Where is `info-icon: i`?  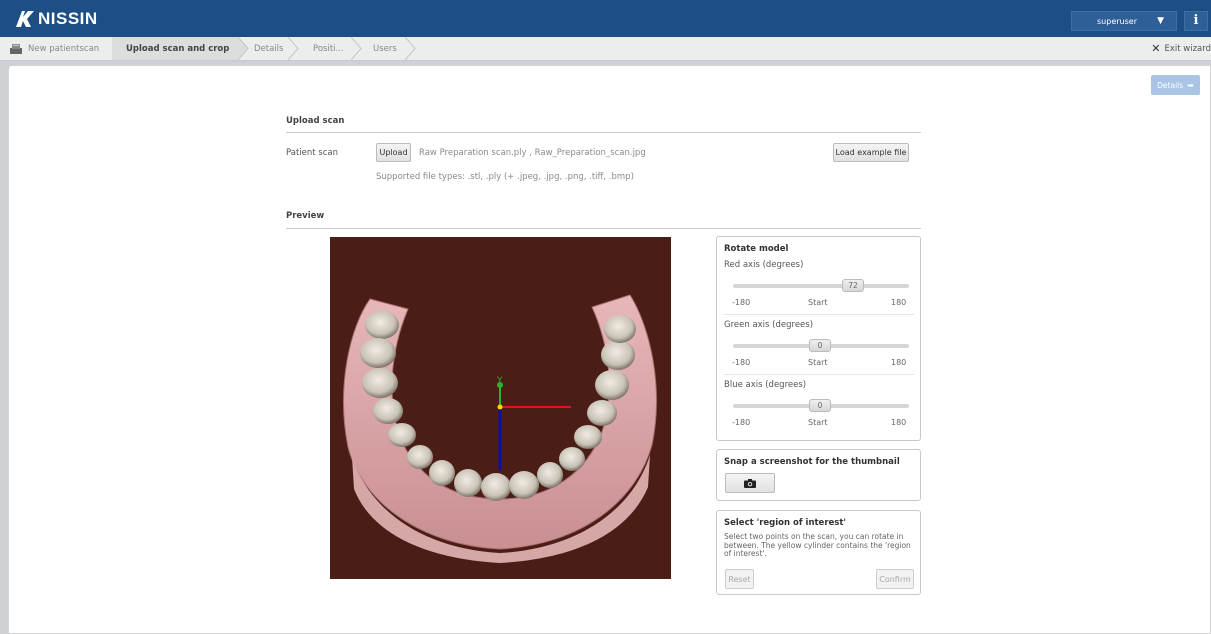 info-icon: i is located at coordinates (1196, 20).